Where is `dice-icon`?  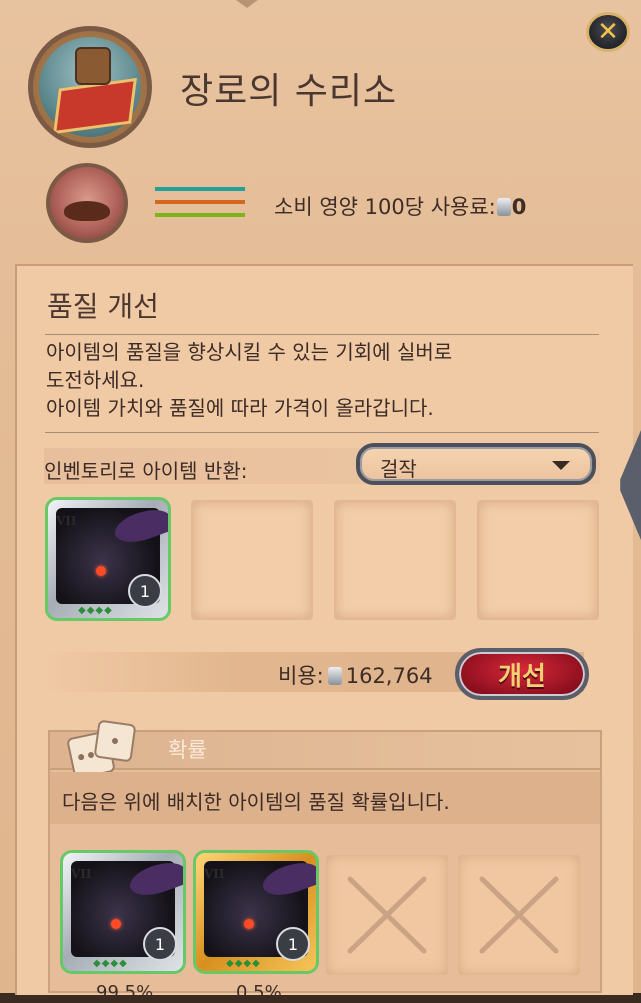 dice-icon is located at coordinates (101, 749).